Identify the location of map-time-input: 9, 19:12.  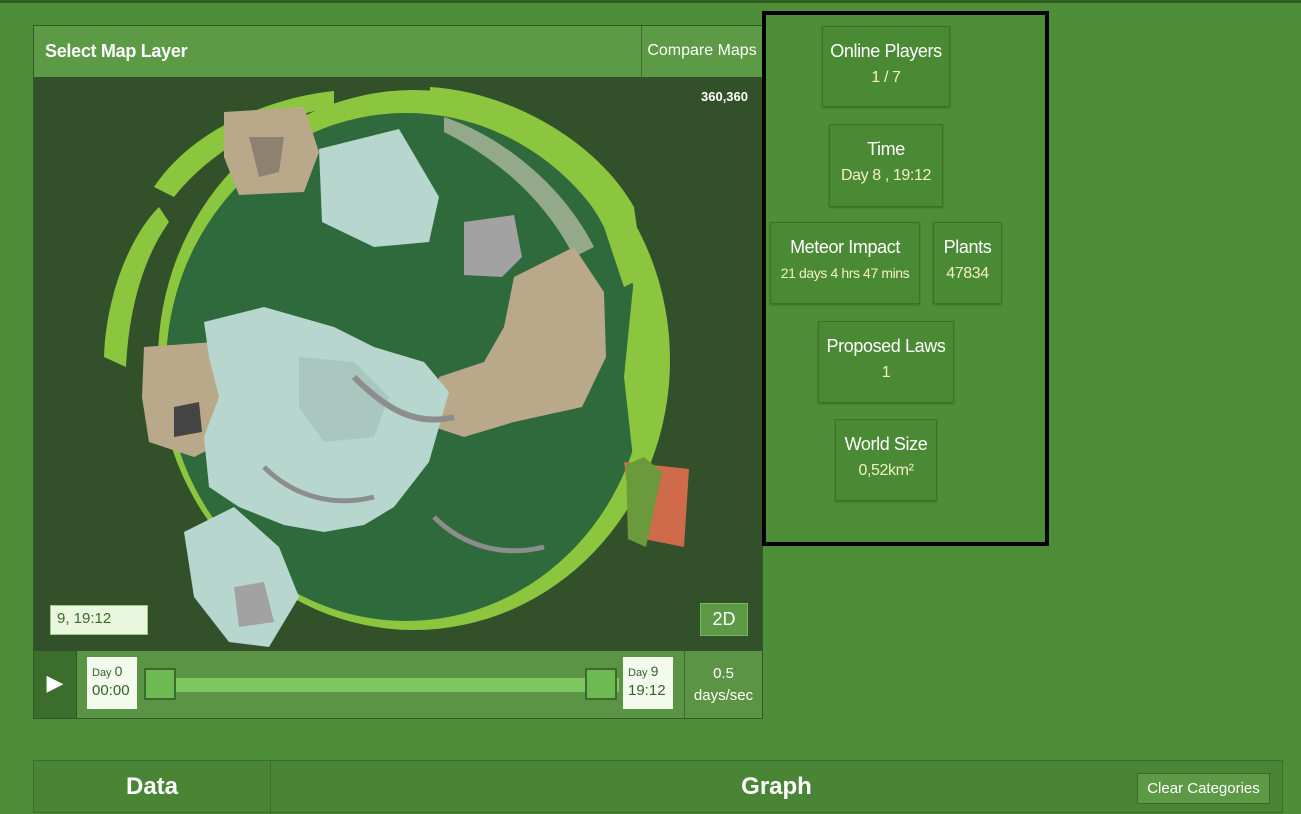
(99, 620).